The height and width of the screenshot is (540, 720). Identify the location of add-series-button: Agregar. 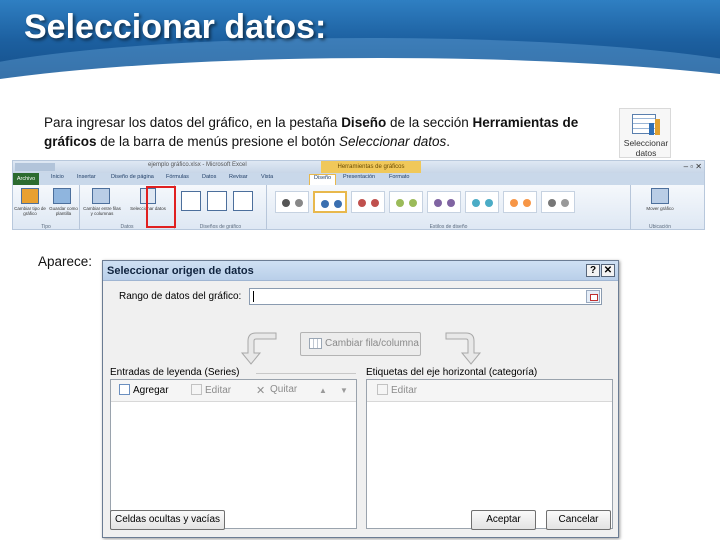
(144, 390).